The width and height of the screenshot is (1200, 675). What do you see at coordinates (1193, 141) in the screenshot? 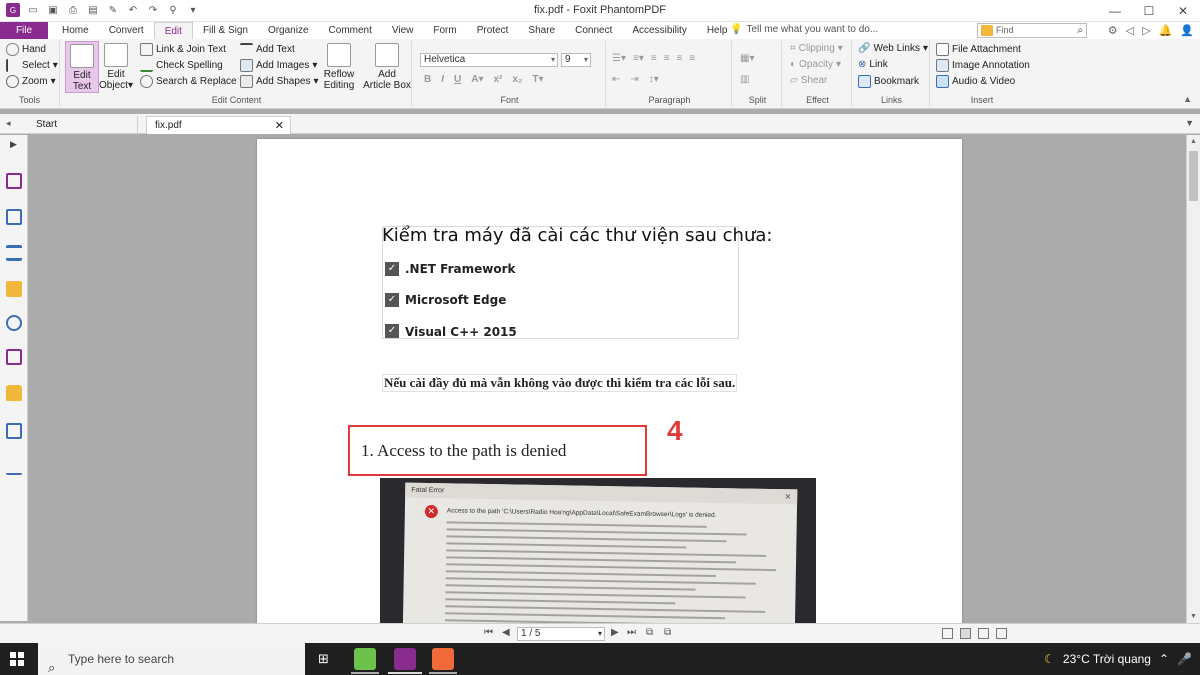
I see `scroll-up-icon: ▲` at bounding box center [1193, 141].